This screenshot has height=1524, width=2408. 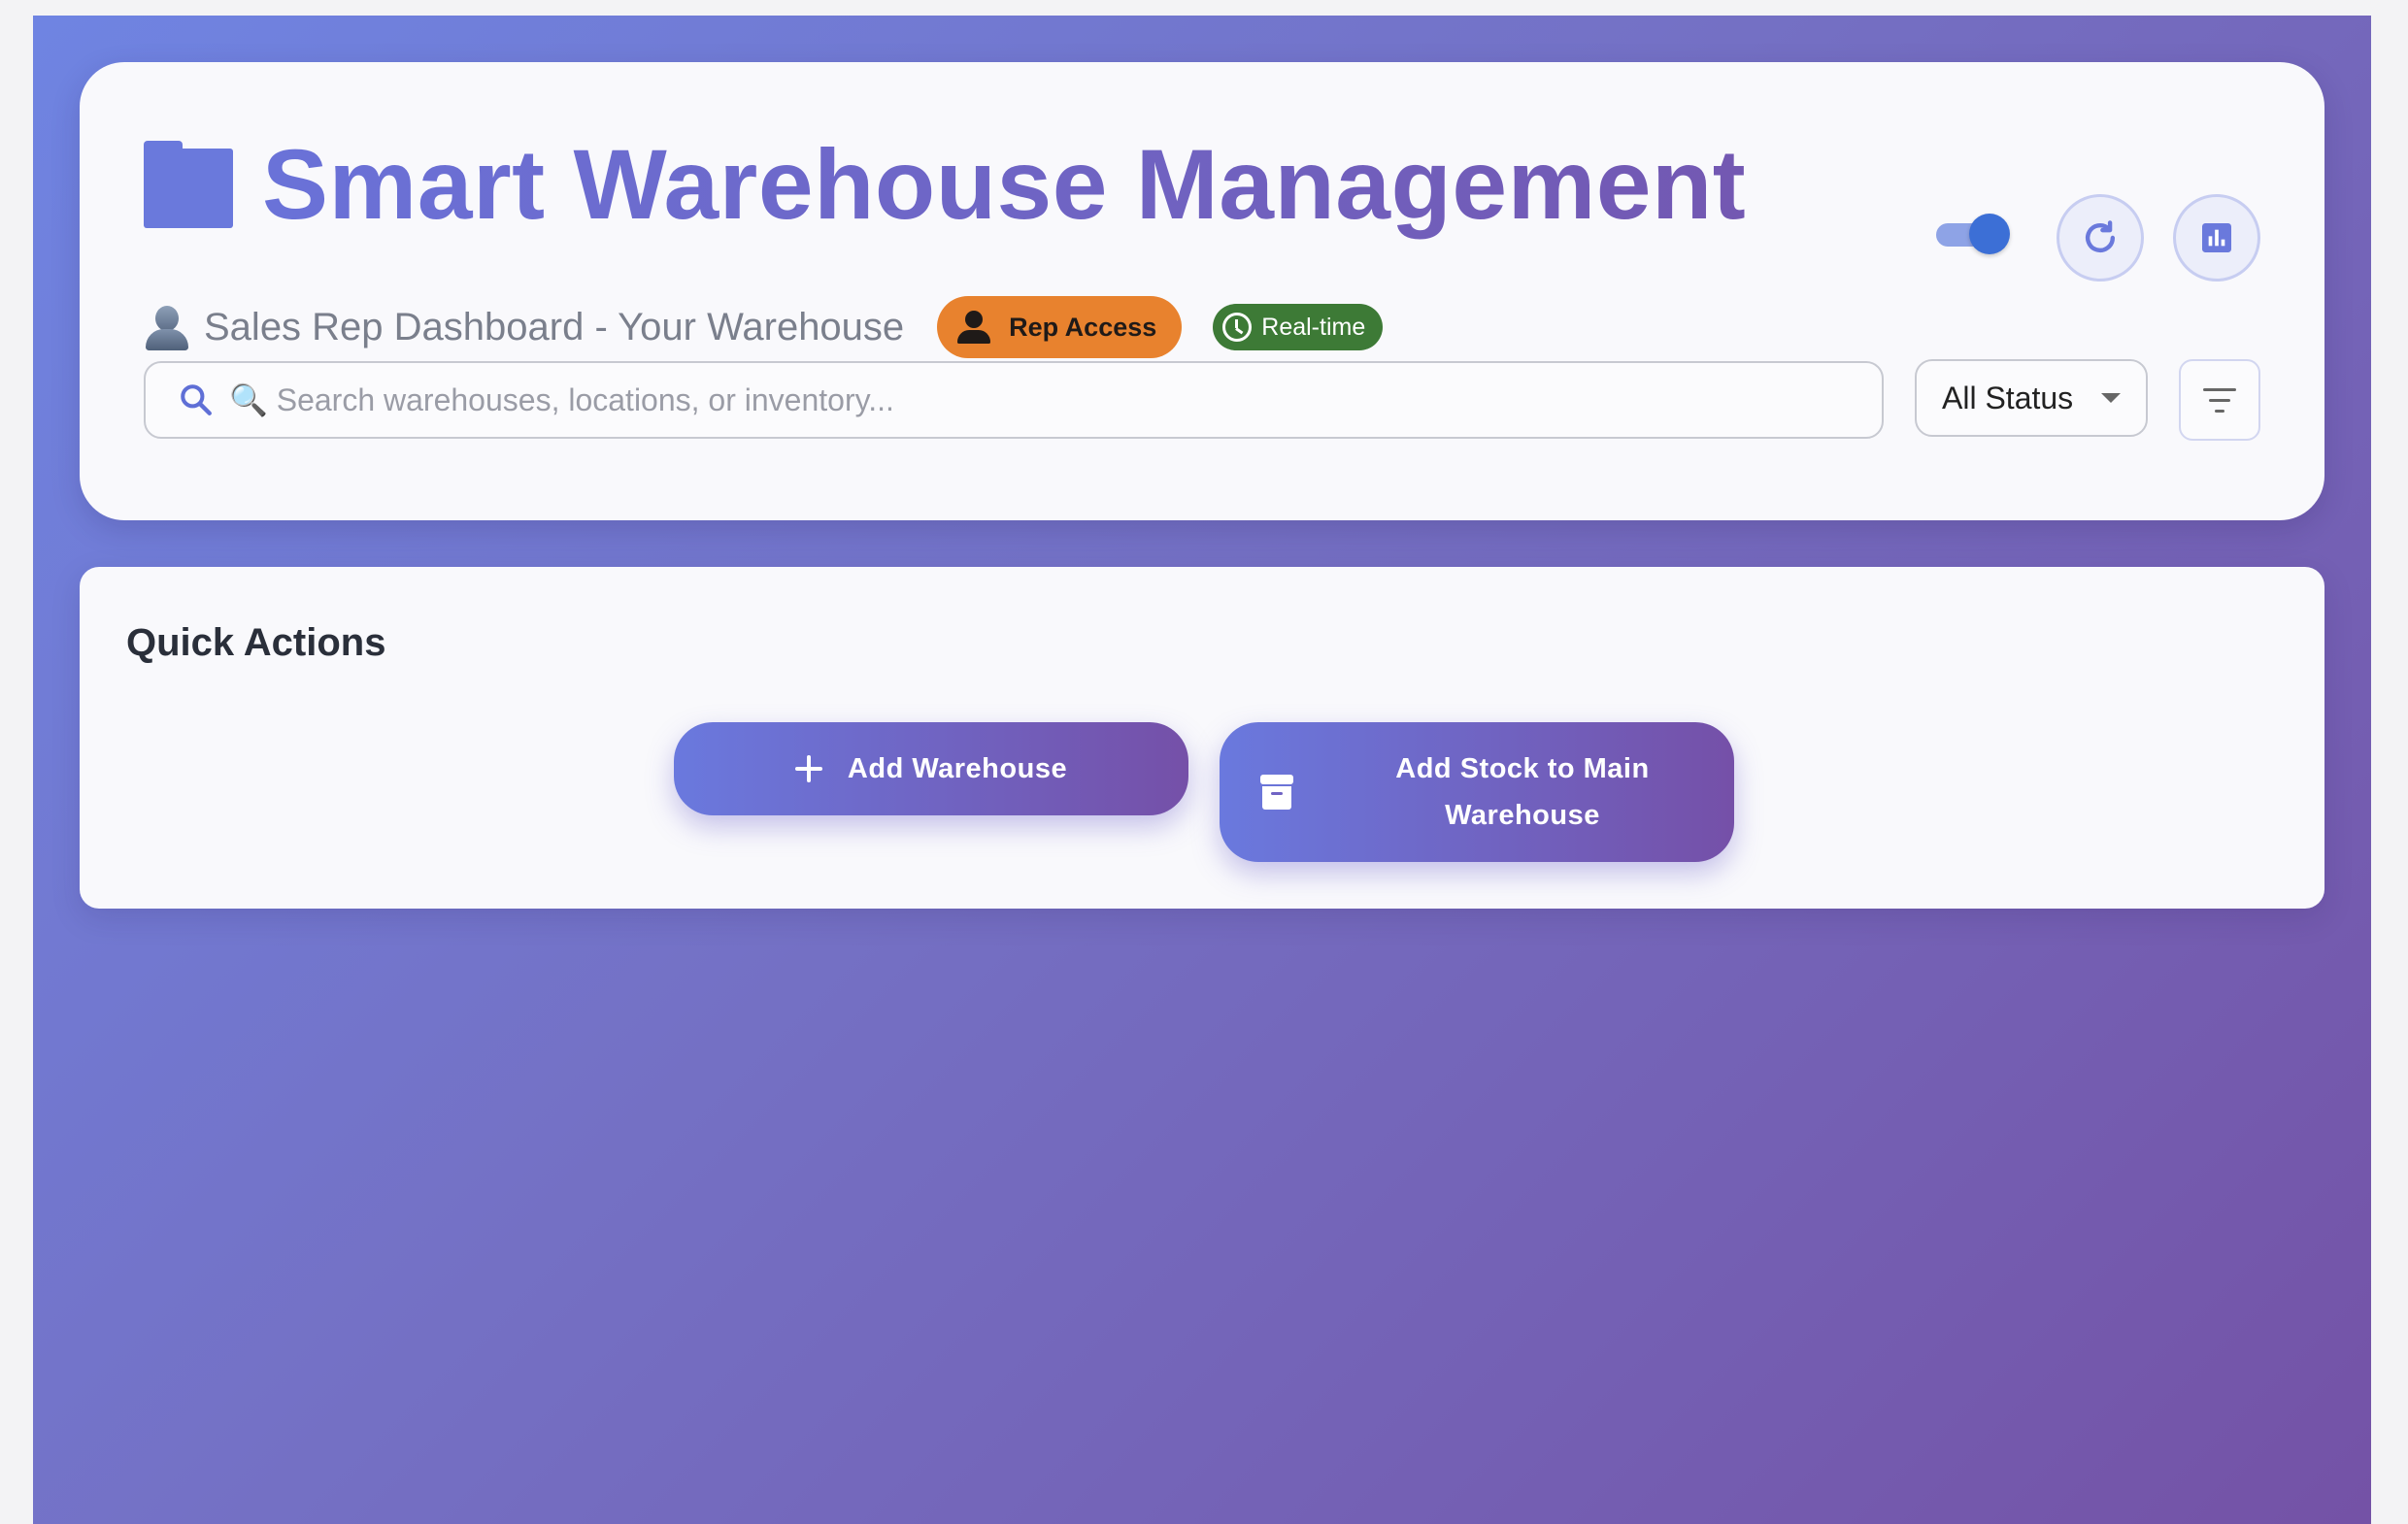 What do you see at coordinates (1083, 327) in the screenshot?
I see `rep-access-label: Rep Access` at bounding box center [1083, 327].